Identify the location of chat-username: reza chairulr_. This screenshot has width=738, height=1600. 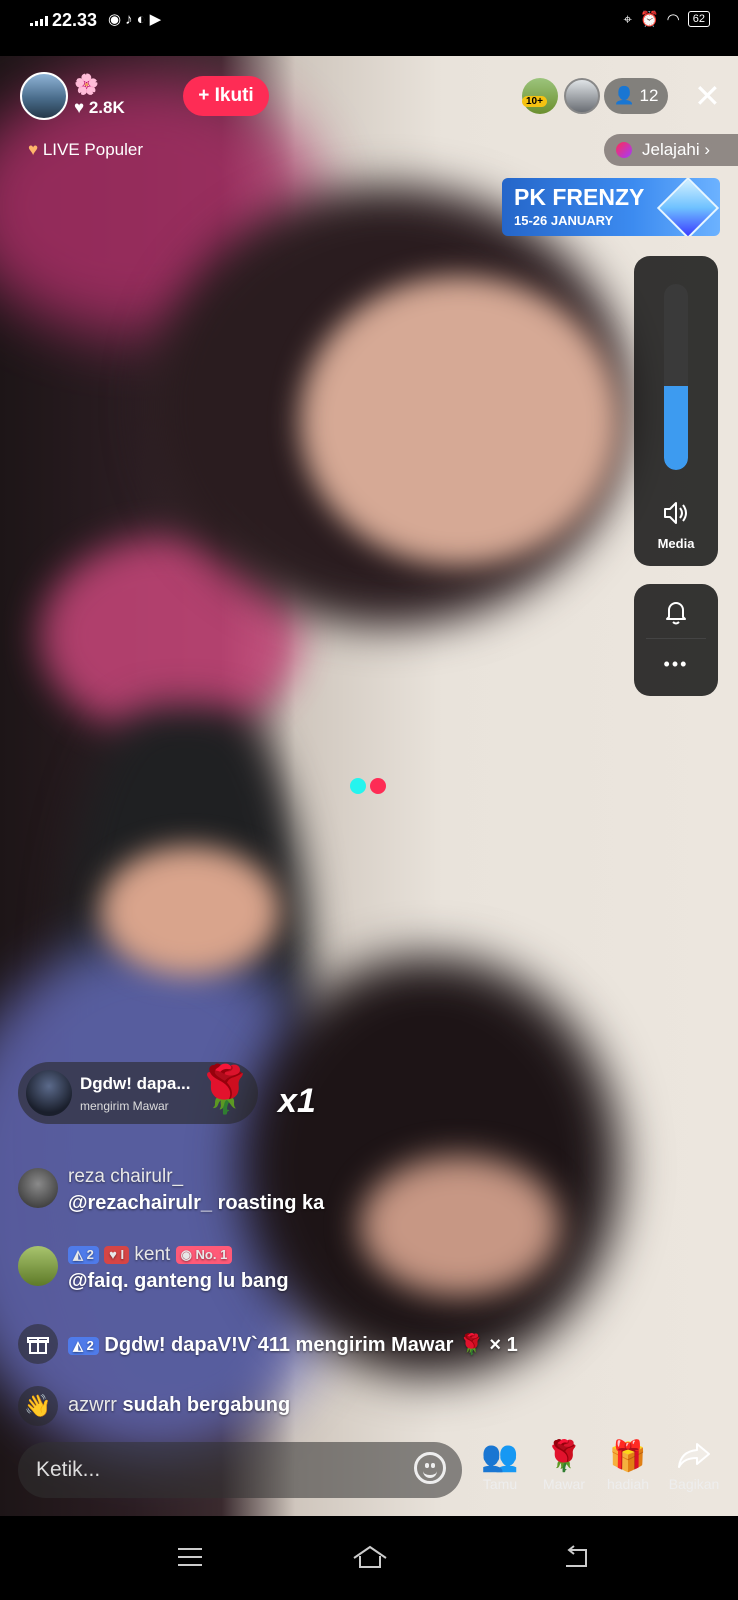
(125, 1177).